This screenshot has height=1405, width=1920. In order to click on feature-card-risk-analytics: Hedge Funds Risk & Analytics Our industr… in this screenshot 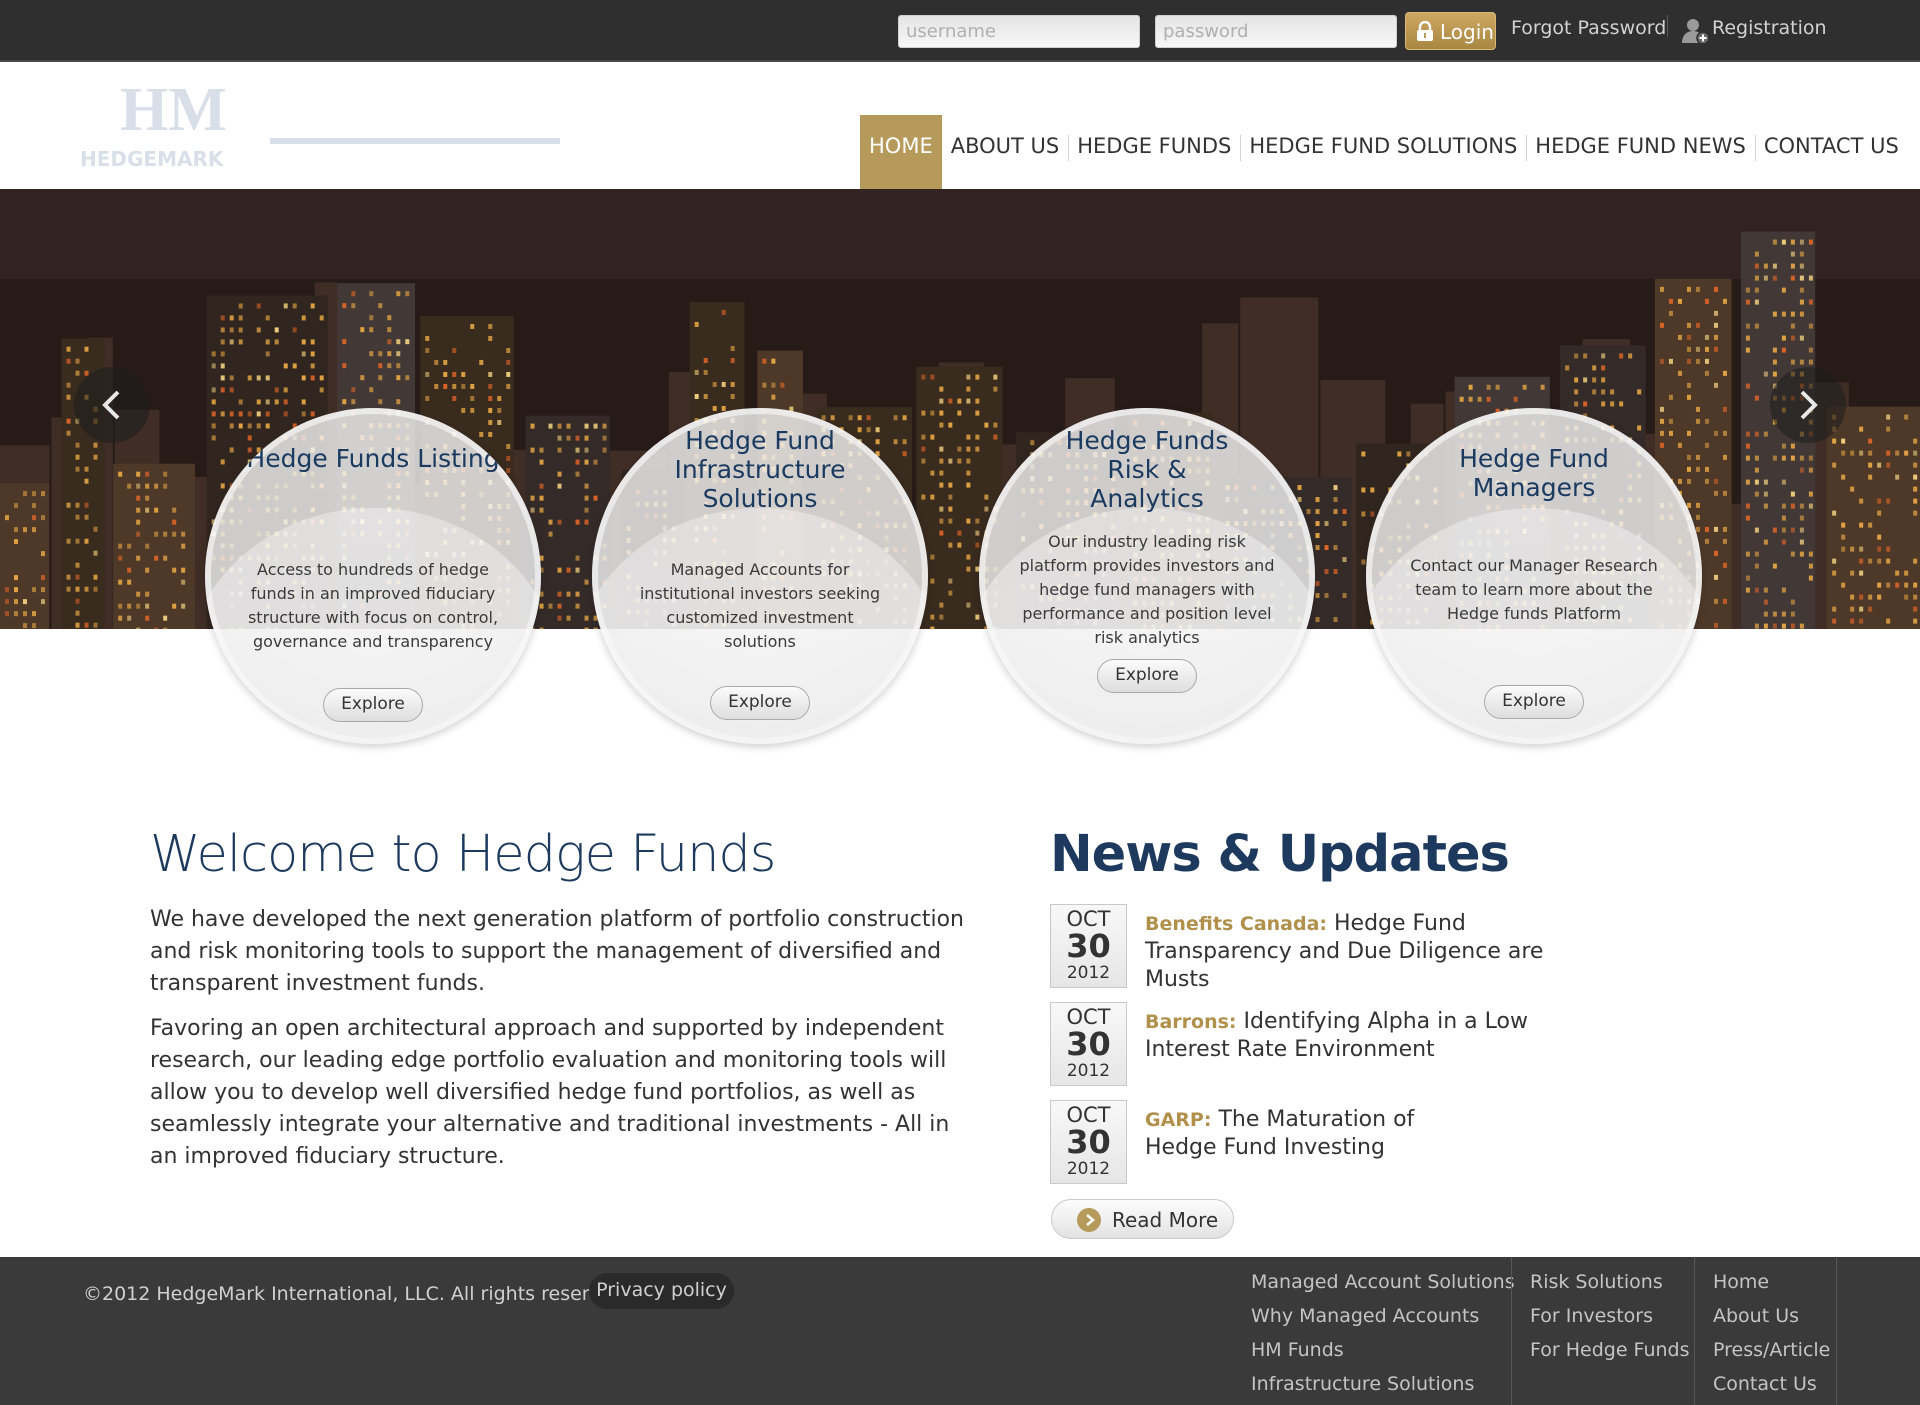, I will do `click(1147, 576)`.